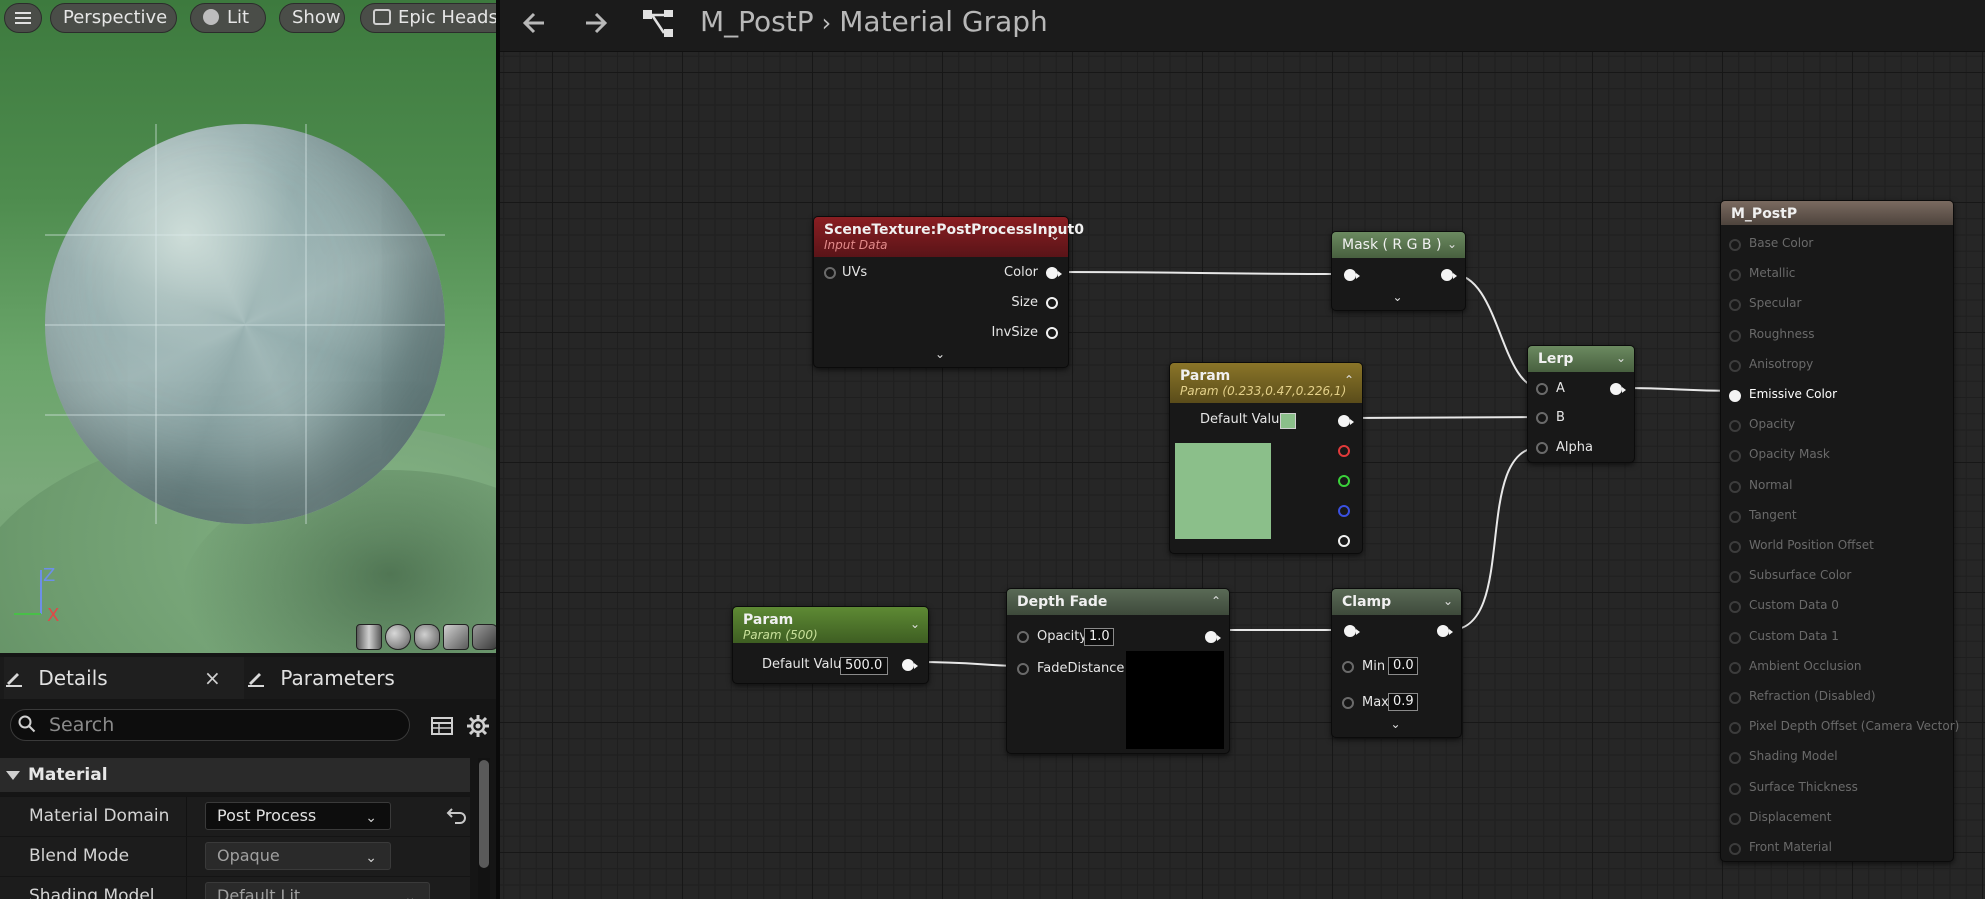 This screenshot has width=1985, height=899. Describe the element at coordinates (1542, 389) in the screenshot. I see `pin-lerp-a` at that location.